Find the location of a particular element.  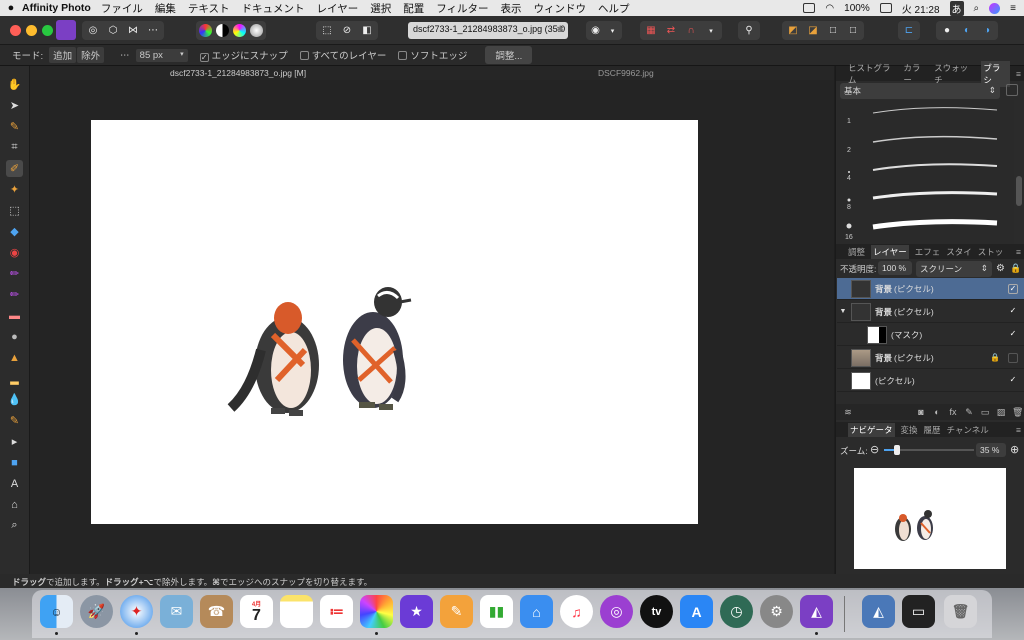

tab-navigator: ナビゲータ is located at coordinates (871, 429).